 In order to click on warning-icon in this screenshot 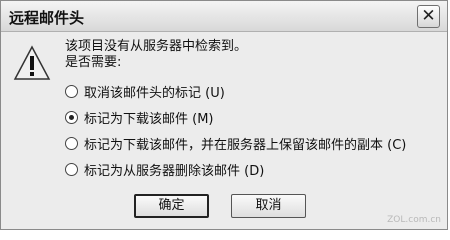, I will do `click(32, 62)`.